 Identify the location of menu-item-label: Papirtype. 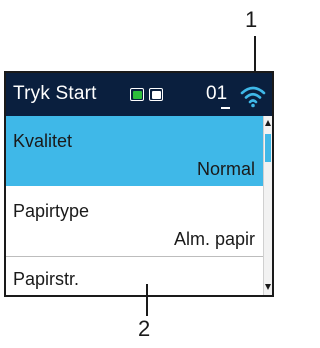
(51, 211).